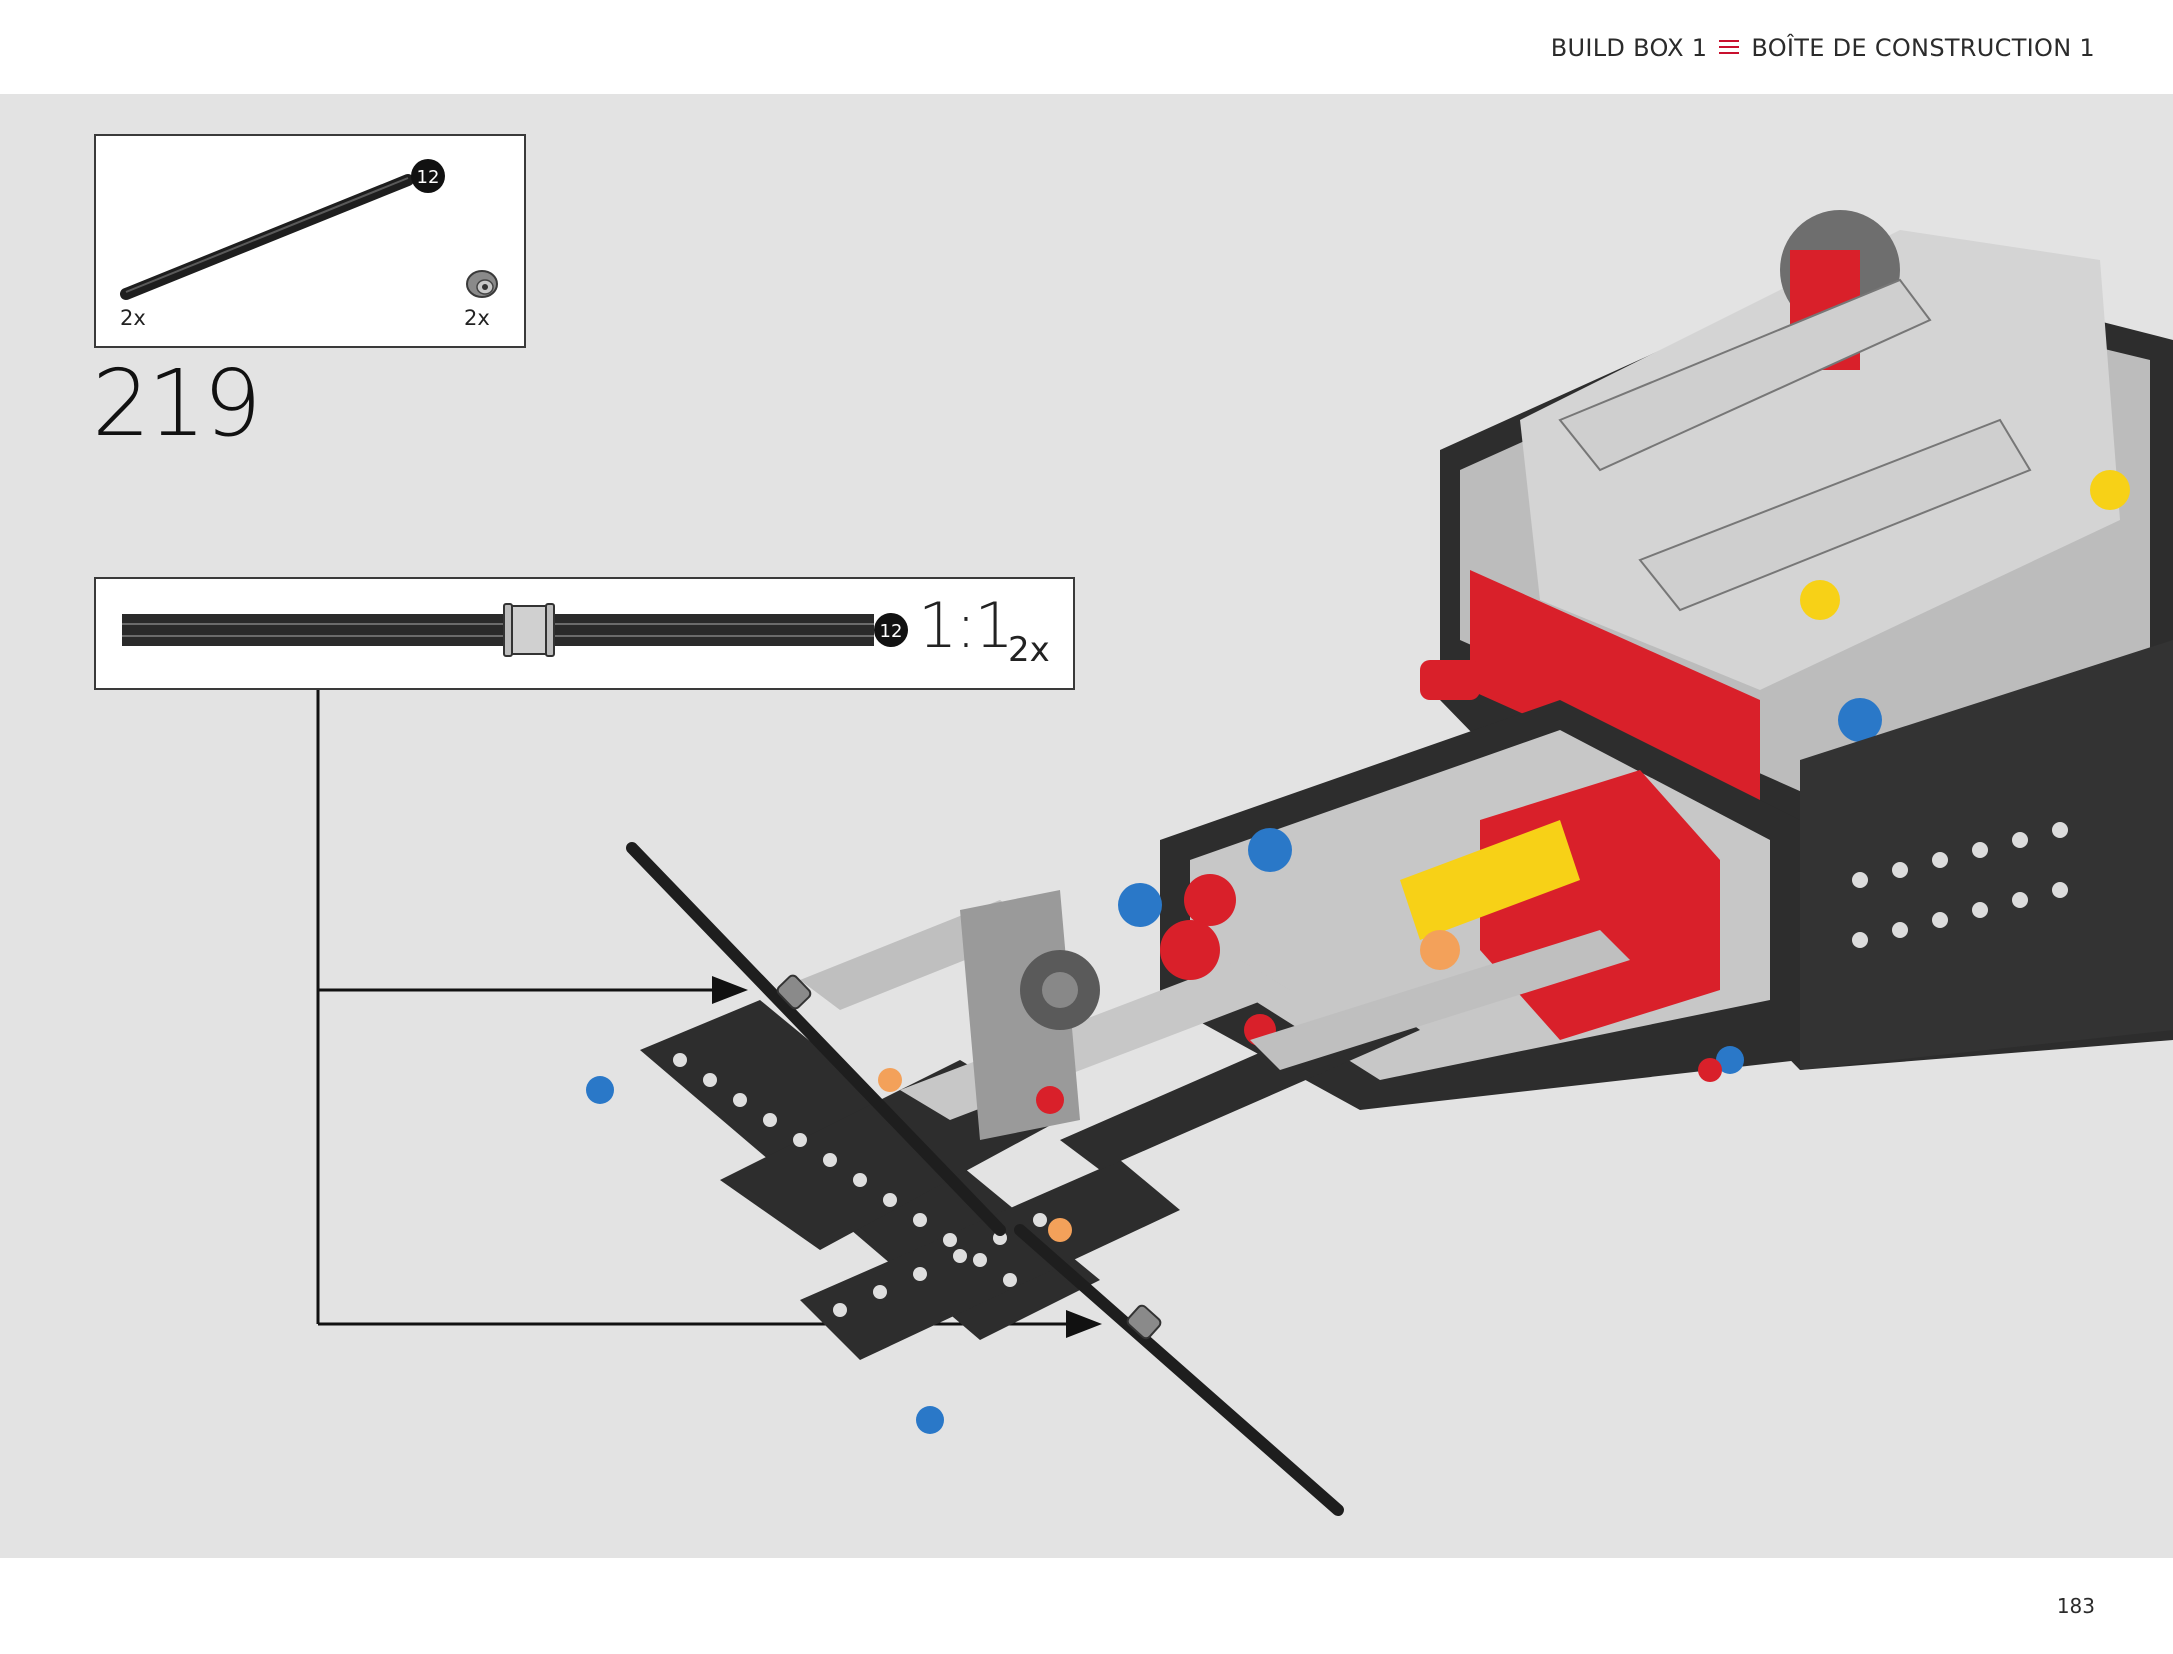 This screenshot has height=1654, width=2173. Describe the element at coordinates (2075, 1606) in the screenshot. I see `page-number: 183` at that location.